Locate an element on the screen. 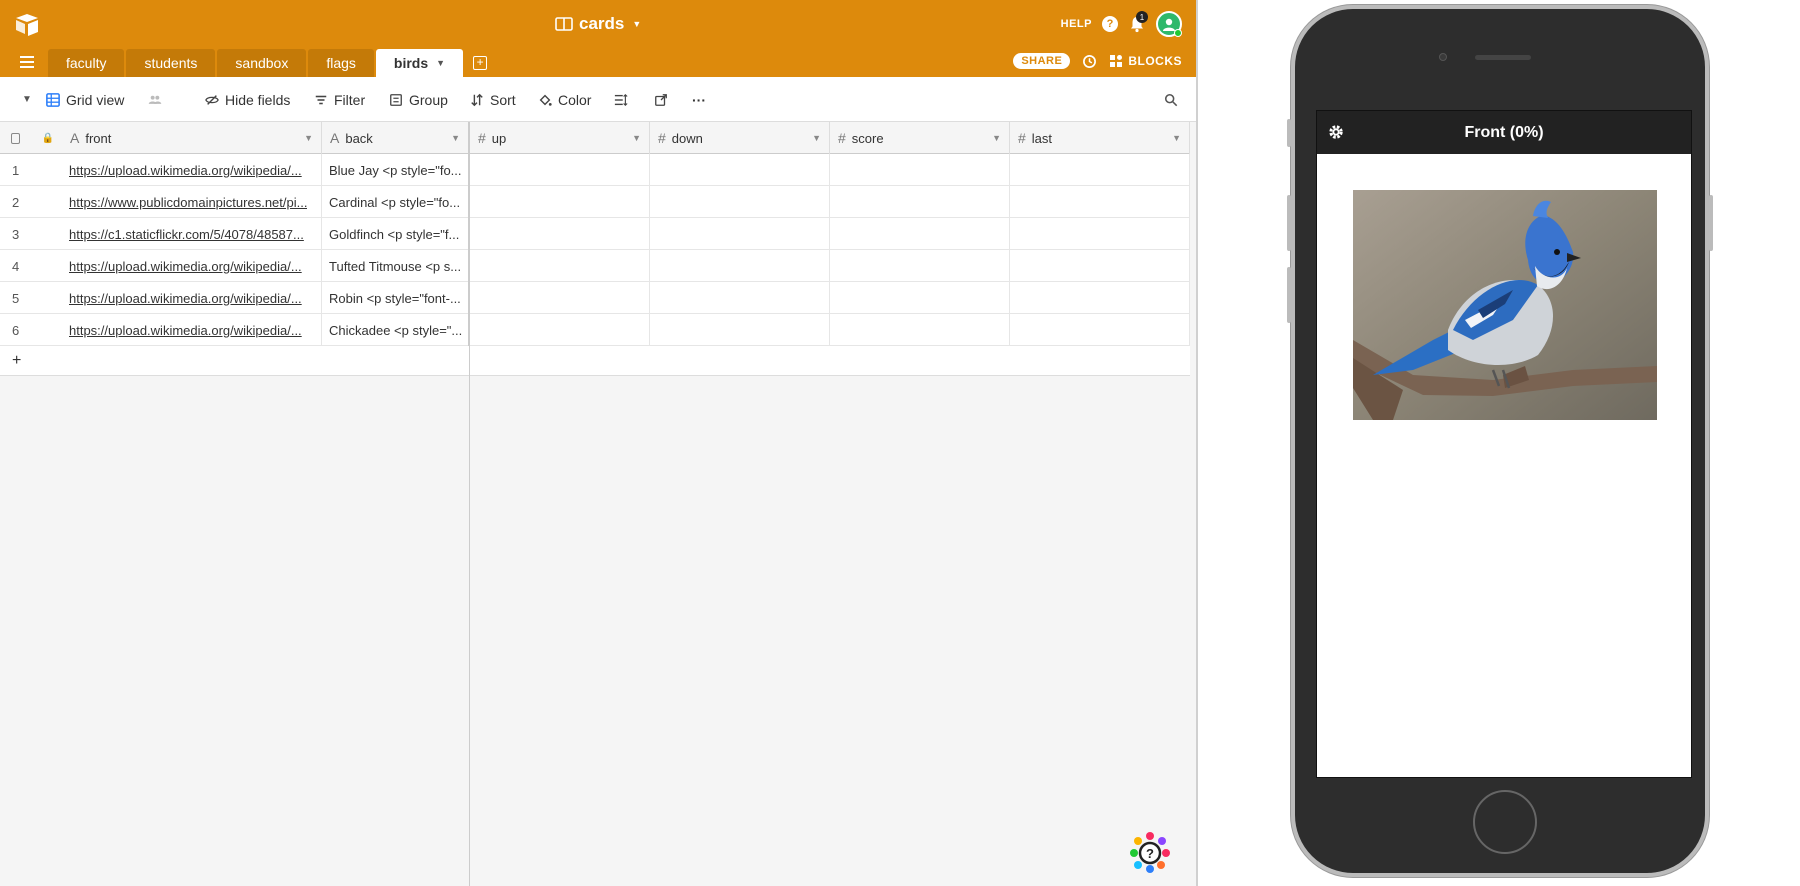 The height and width of the screenshot is (886, 1800). view-switcher-toggle: ▼ is located at coordinates (27, 99).